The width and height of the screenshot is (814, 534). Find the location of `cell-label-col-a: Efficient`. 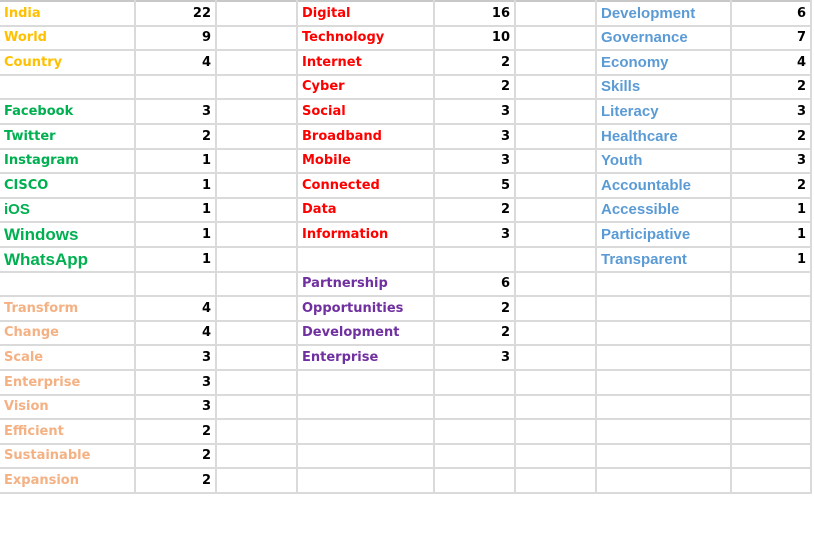

cell-label-col-a: Efficient is located at coordinates (68, 431).